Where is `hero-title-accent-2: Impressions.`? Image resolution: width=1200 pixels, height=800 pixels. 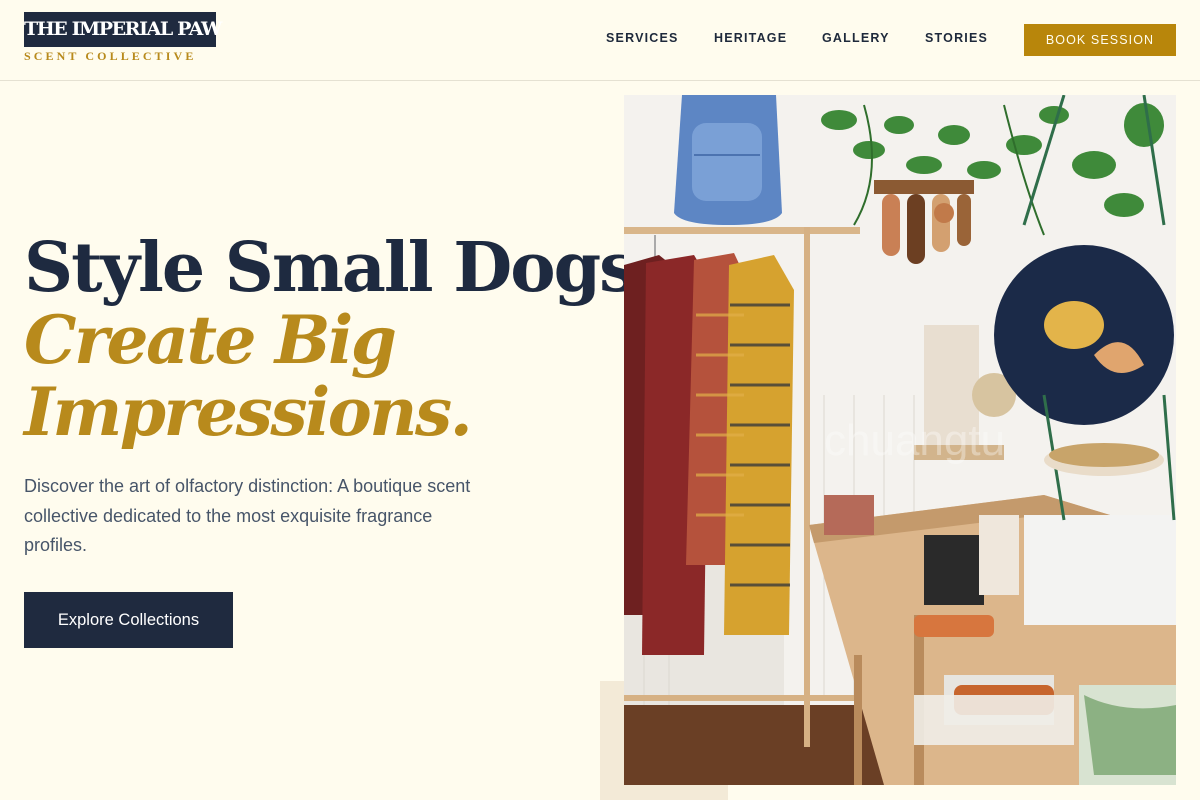 hero-title-accent-2: Impressions. is located at coordinates (248, 412).